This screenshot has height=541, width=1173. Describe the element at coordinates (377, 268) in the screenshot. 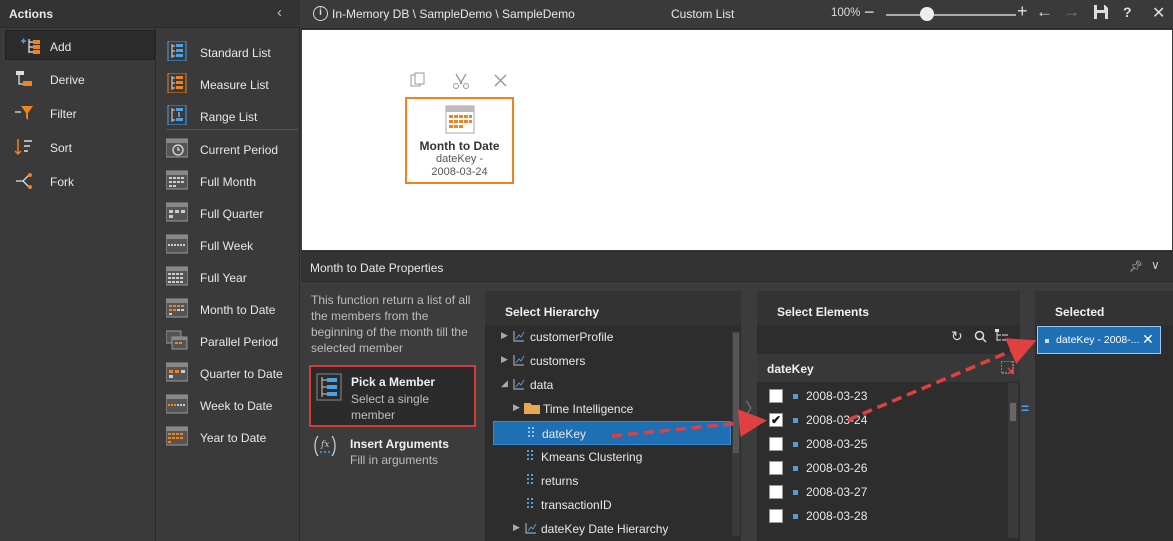

I see `properties-title: Month to Date Properties` at that location.